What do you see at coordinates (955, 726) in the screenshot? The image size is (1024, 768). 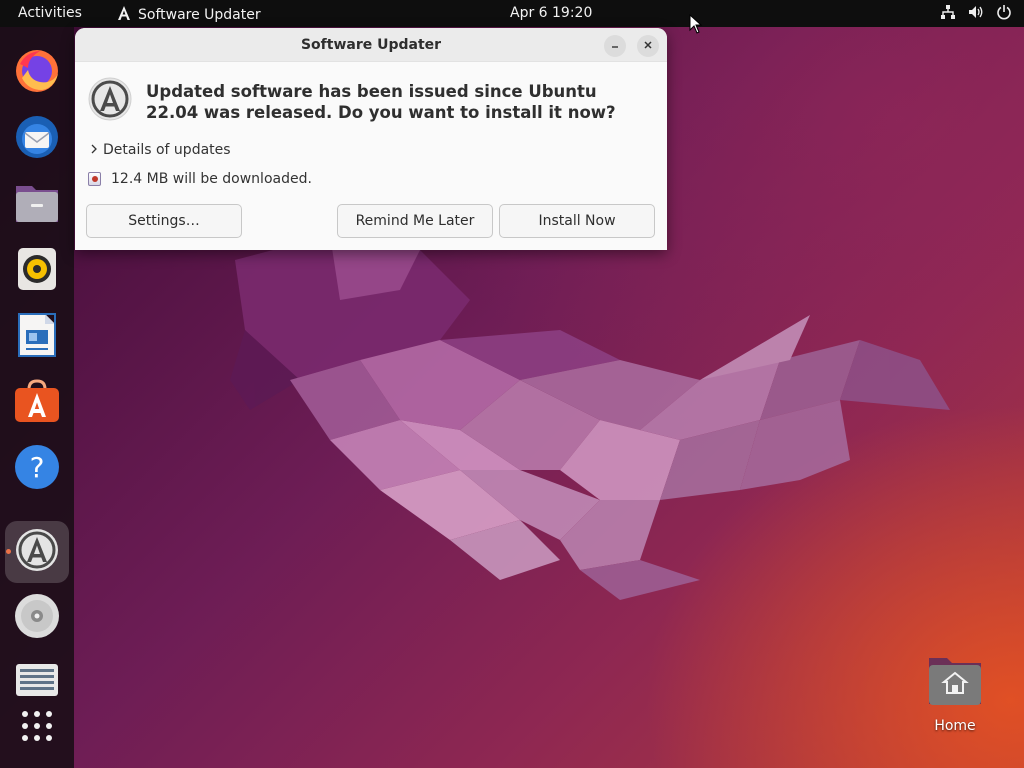 I see `home-label: Home` at bounding box center [955, 726].